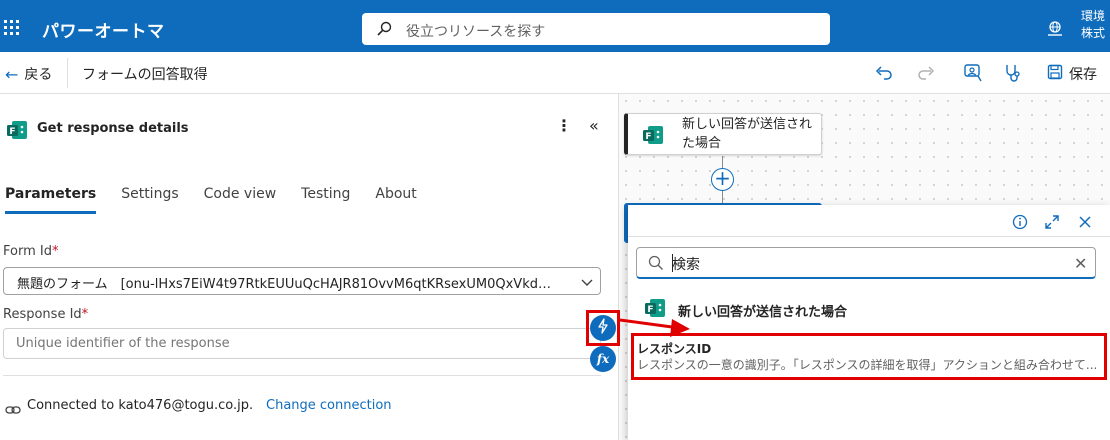  I want to click on form-id-label: Form Id*, so click(30, 251).